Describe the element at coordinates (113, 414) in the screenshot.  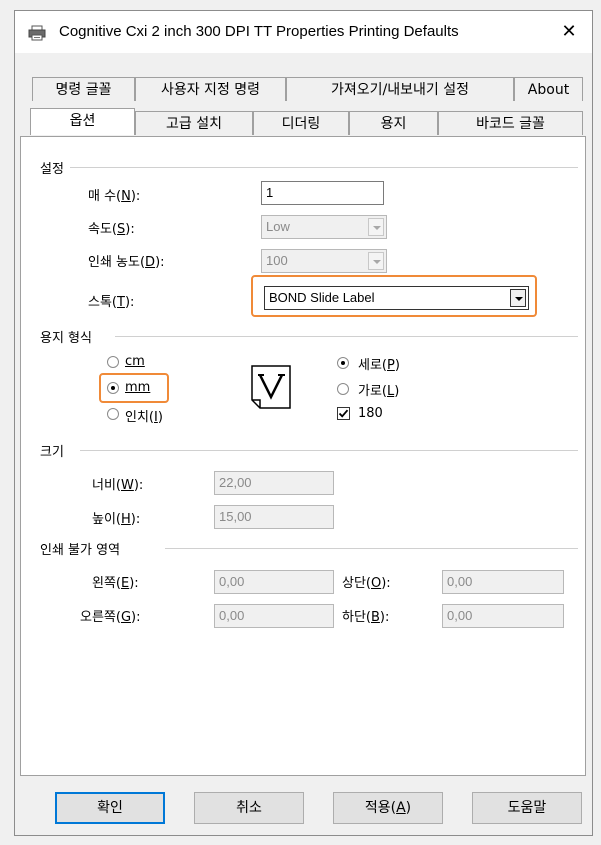
I see `unit-inch-radio` at that location.